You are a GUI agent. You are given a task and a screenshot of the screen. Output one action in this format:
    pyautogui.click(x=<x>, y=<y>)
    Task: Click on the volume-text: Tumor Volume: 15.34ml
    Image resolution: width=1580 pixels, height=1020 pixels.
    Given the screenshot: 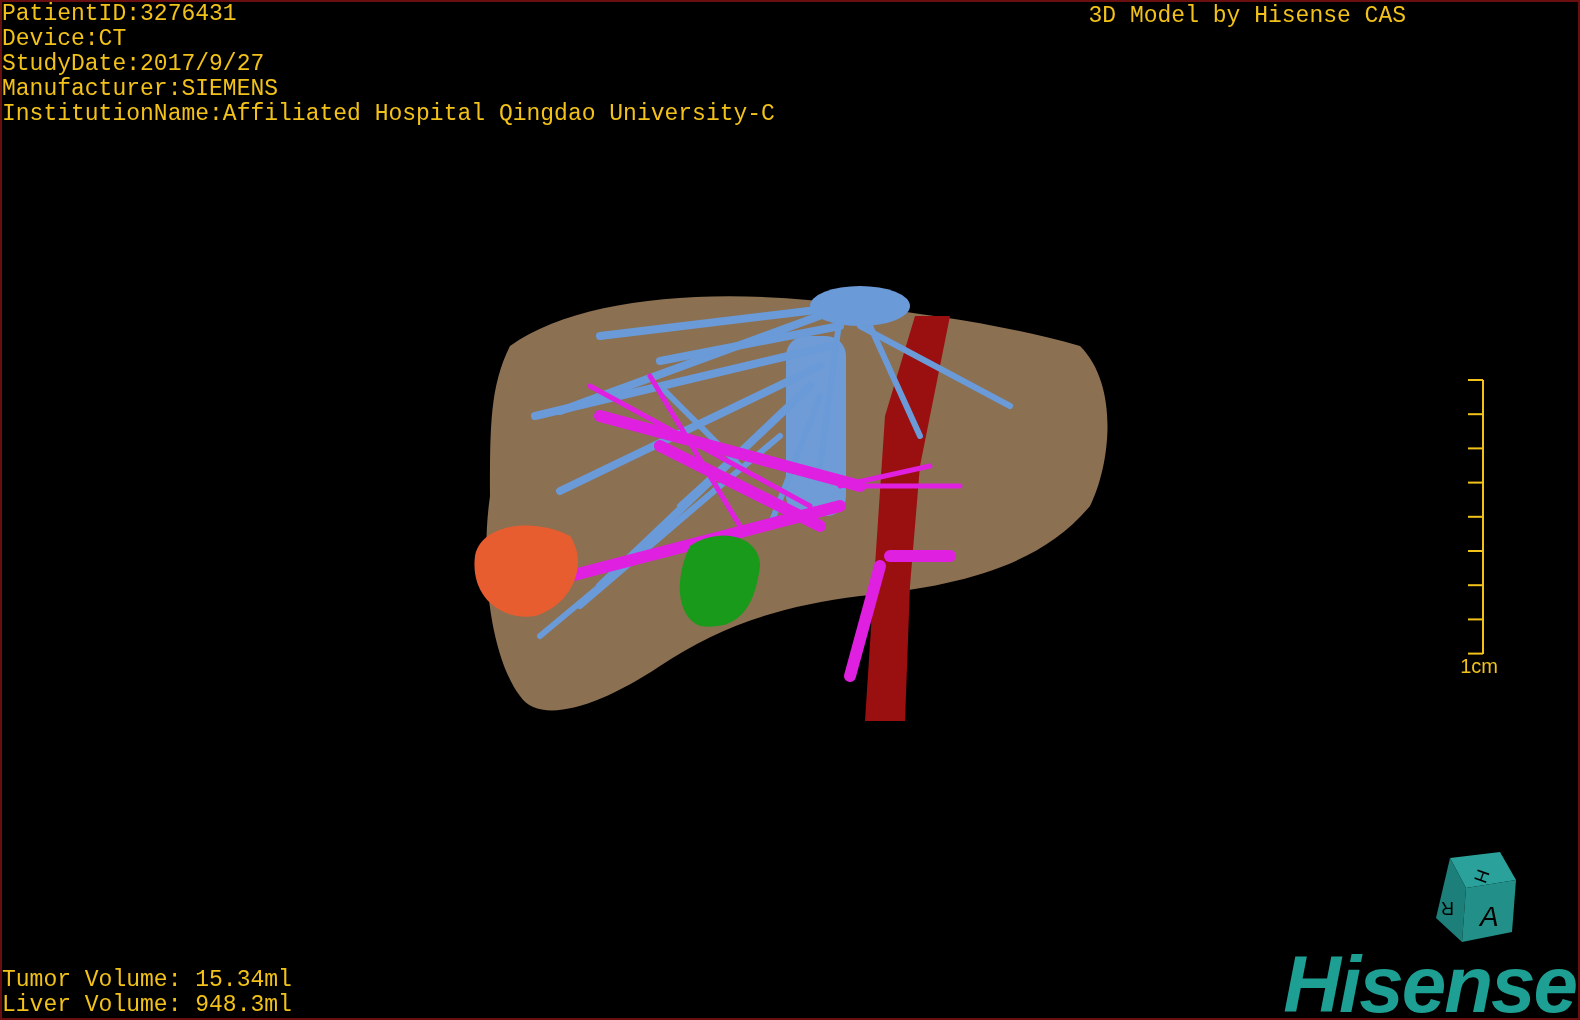 What is the action you would take?
    pyautogui.click(x=147, y=980)
    